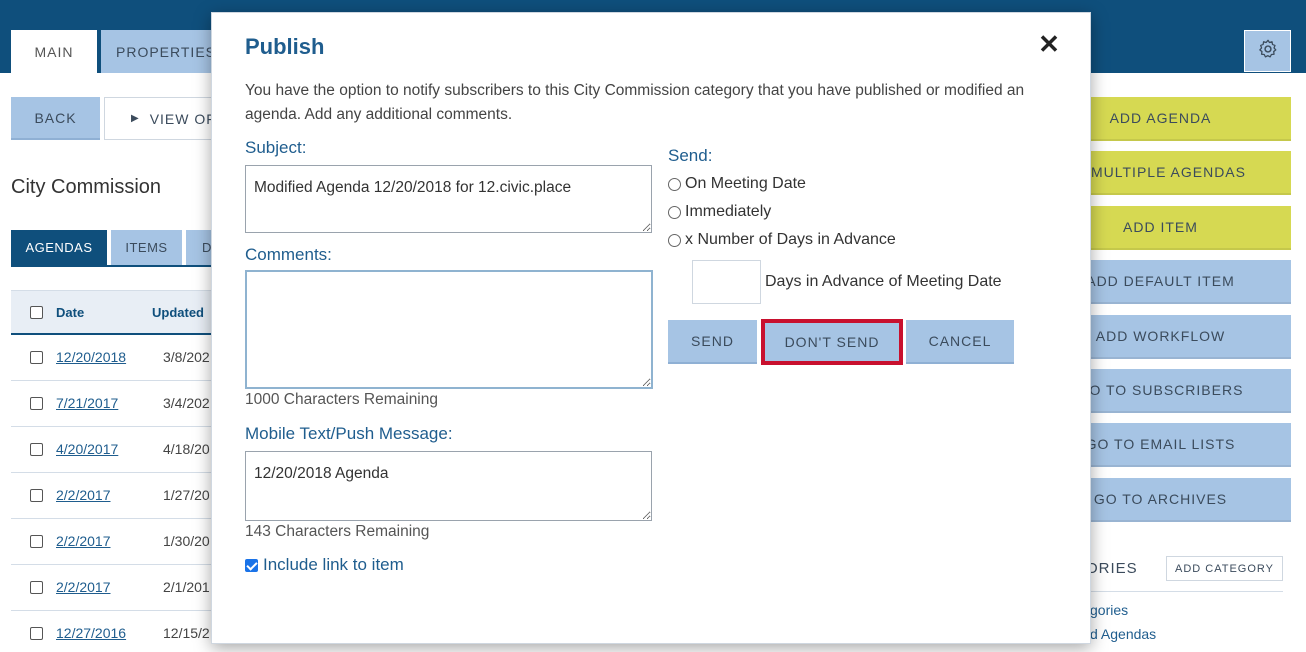 Image resolution: width=1306 pixels, height=652 pixels. What do you see at coordinates (337, 531) in the screenshot?
I see `mobile-remaining: 143 Characters Remaining` at bounding box center [337, 531].